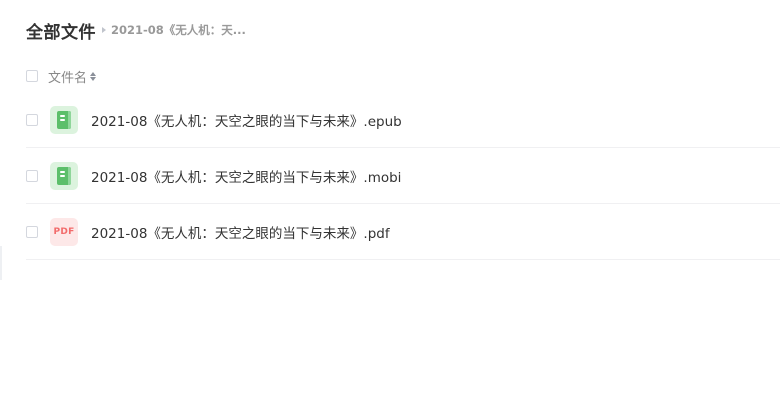 The height and width of the screenshot is (402, 780). Describe the element at coordinates (67, 76) in the screenshot. I see `column-header-filename: 文件名` at that location.